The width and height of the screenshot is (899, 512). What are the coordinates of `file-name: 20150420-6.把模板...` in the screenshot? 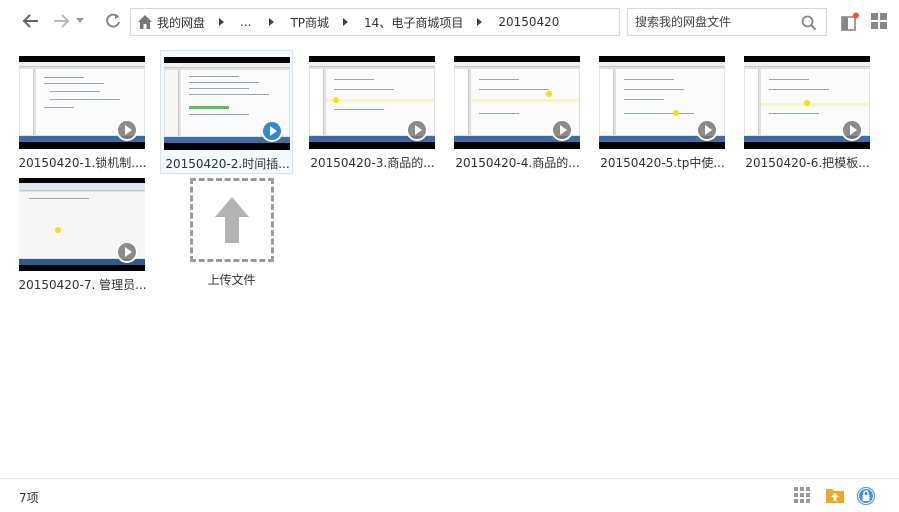 It's located at (807, 163).